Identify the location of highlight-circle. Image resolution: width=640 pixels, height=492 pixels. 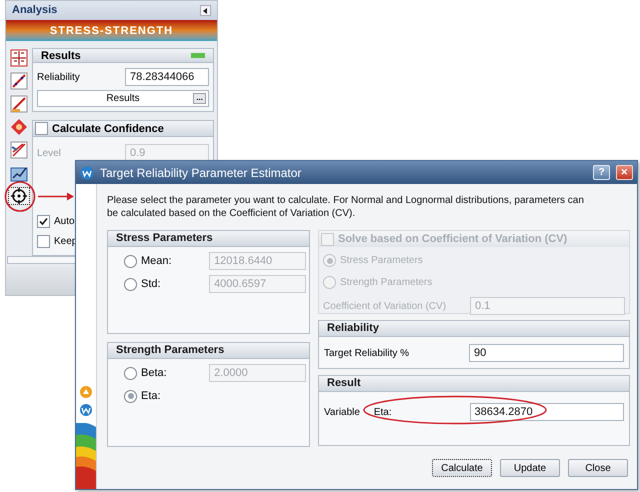
(20, 196).